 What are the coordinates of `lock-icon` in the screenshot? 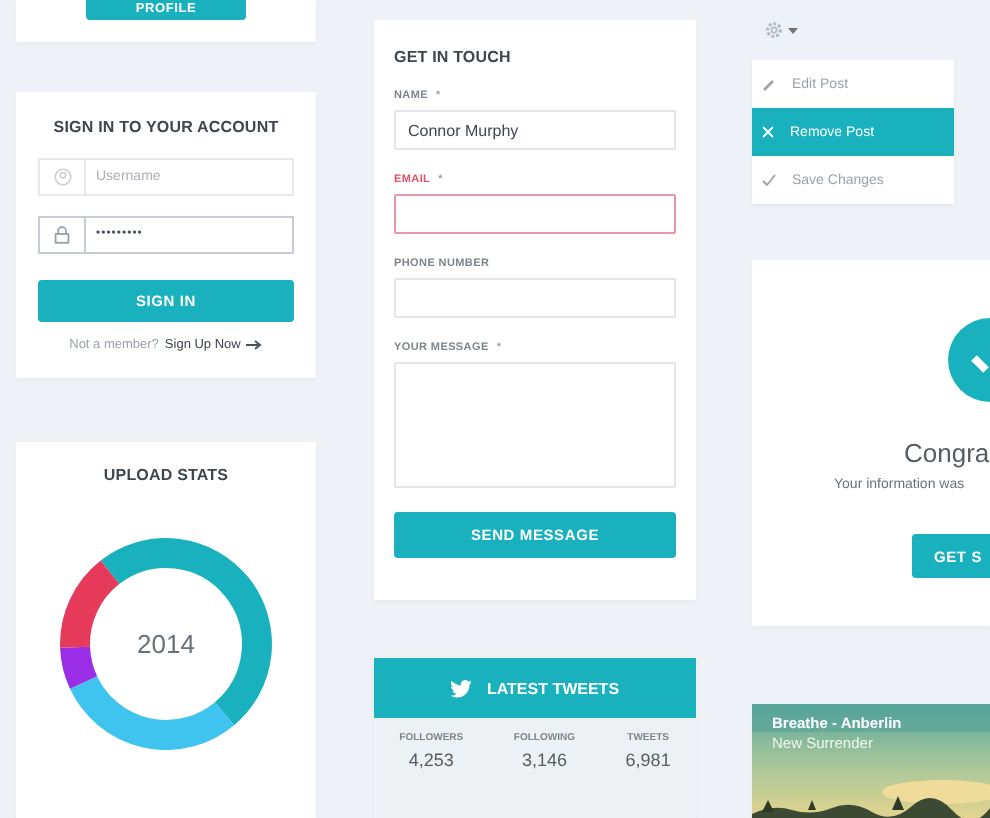 It's located at (62, 234).